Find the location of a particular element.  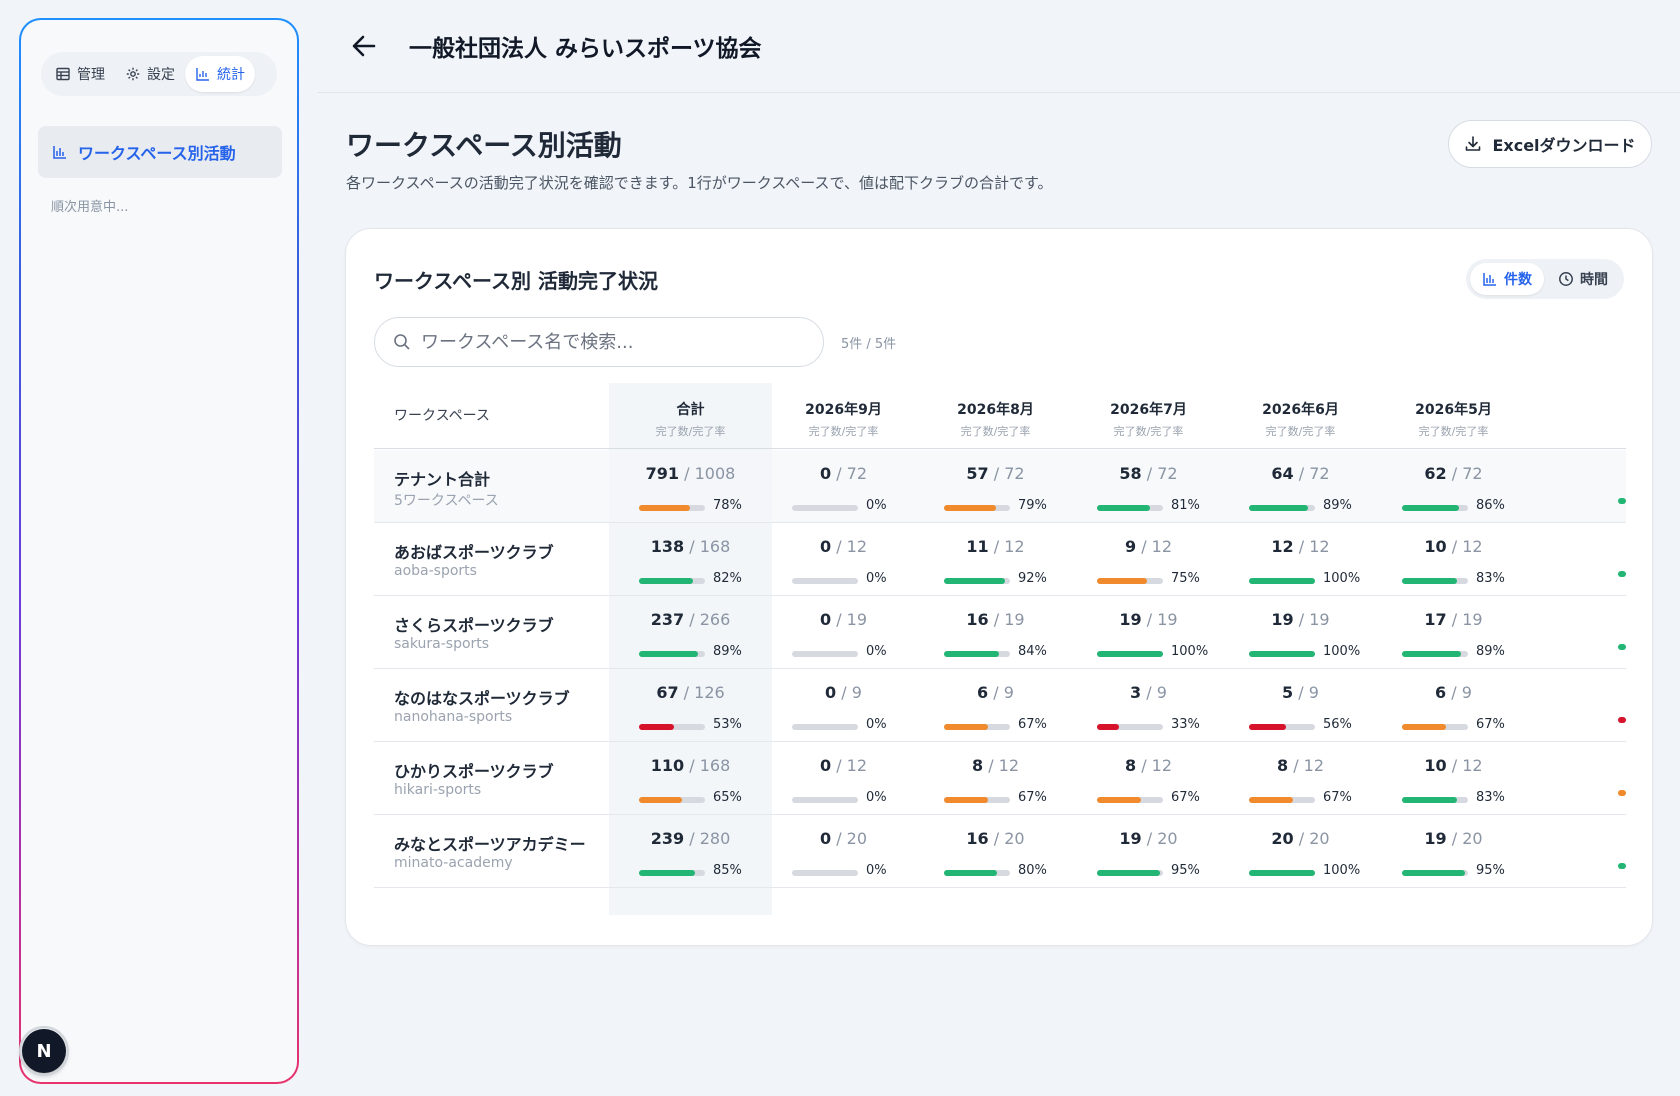

completion-rate: 67% is located at coordinates (1032, 724).